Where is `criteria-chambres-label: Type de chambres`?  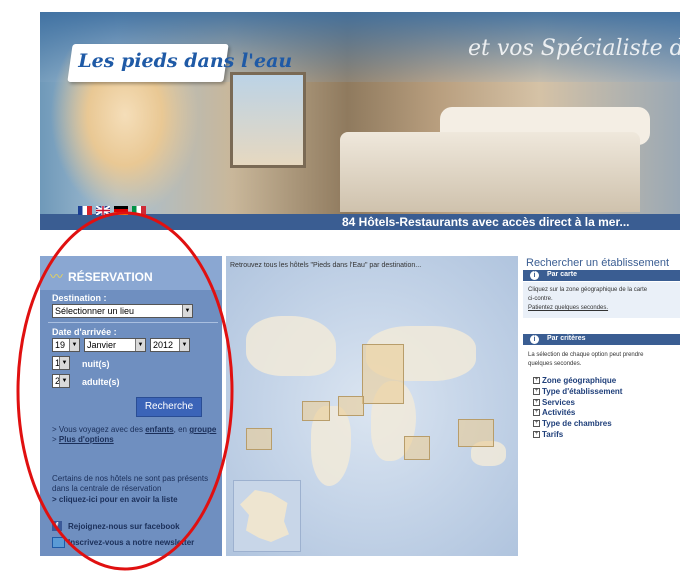 criteria-chambres-label: Type de chambres is located at coordinates (577, 423).